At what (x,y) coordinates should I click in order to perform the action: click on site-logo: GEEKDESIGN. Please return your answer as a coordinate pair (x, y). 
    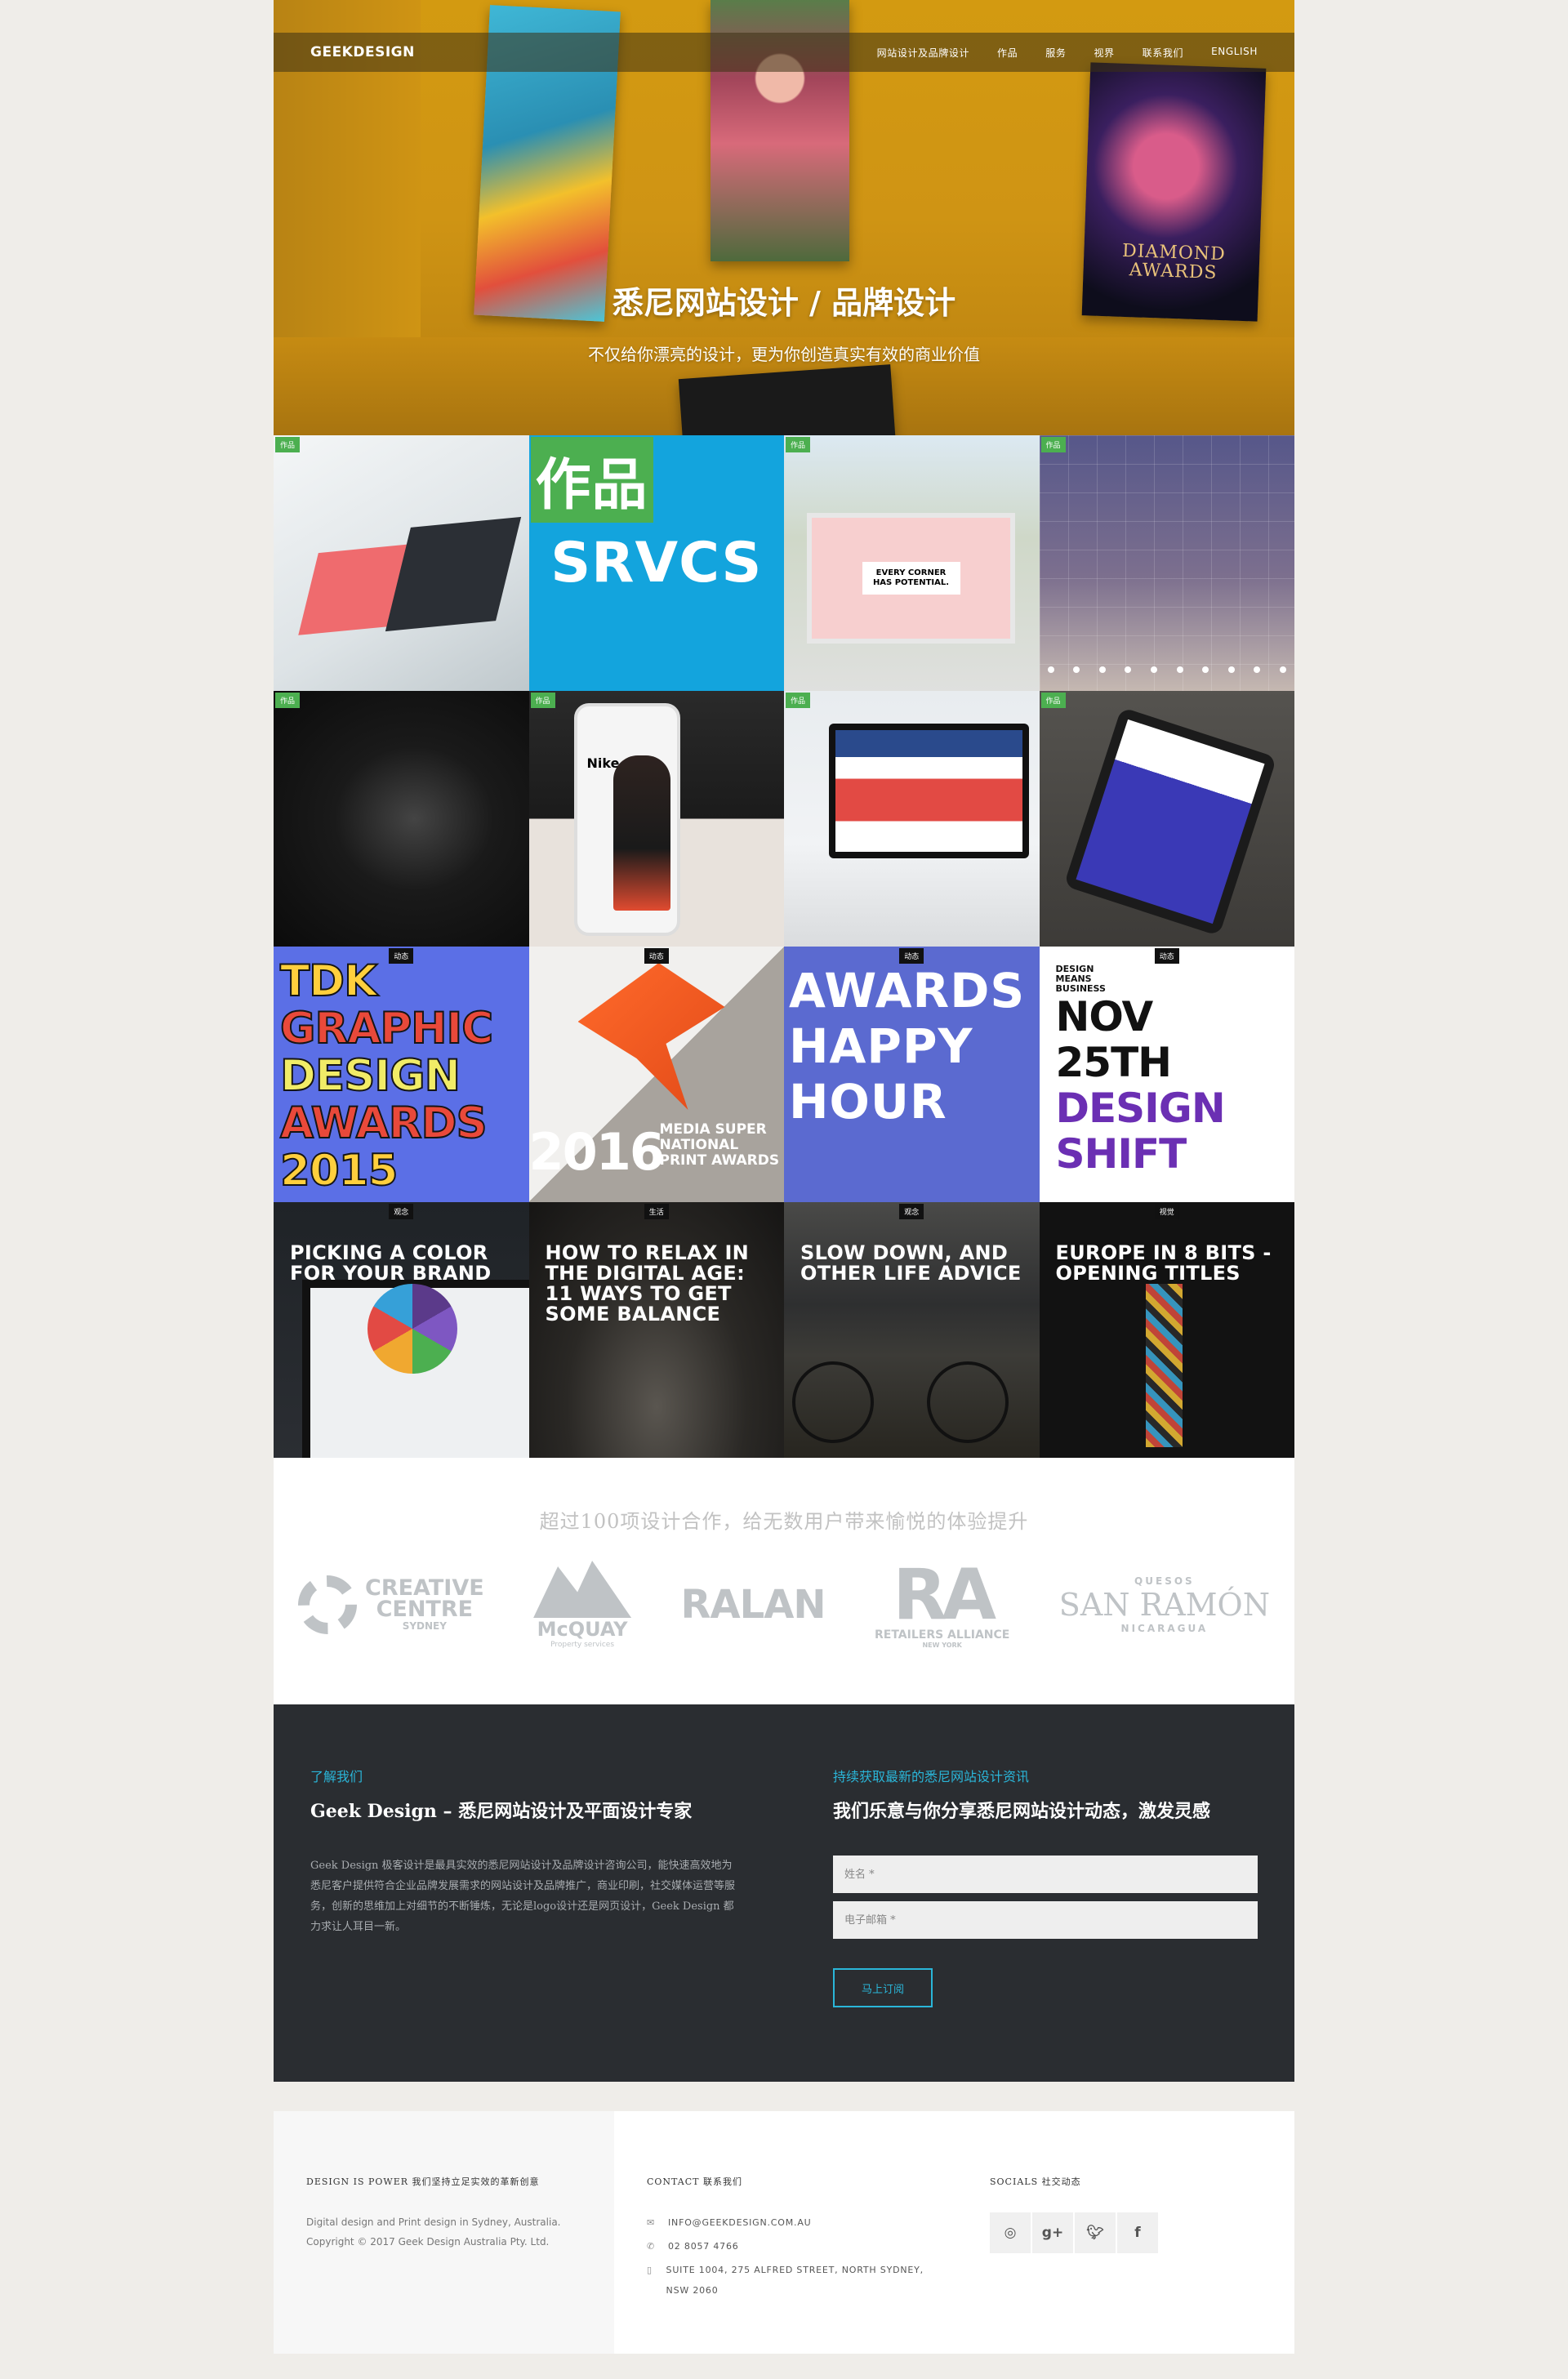
    Looking at the image, I should click on (362, 52).